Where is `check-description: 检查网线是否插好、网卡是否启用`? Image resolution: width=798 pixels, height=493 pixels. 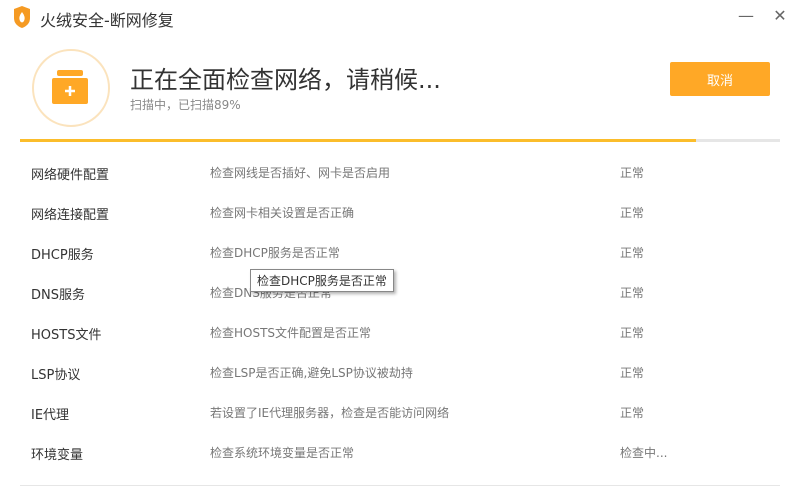
check-description: 检查网线是否插好、网卡是否启用 is located at coordinates (300, 173).